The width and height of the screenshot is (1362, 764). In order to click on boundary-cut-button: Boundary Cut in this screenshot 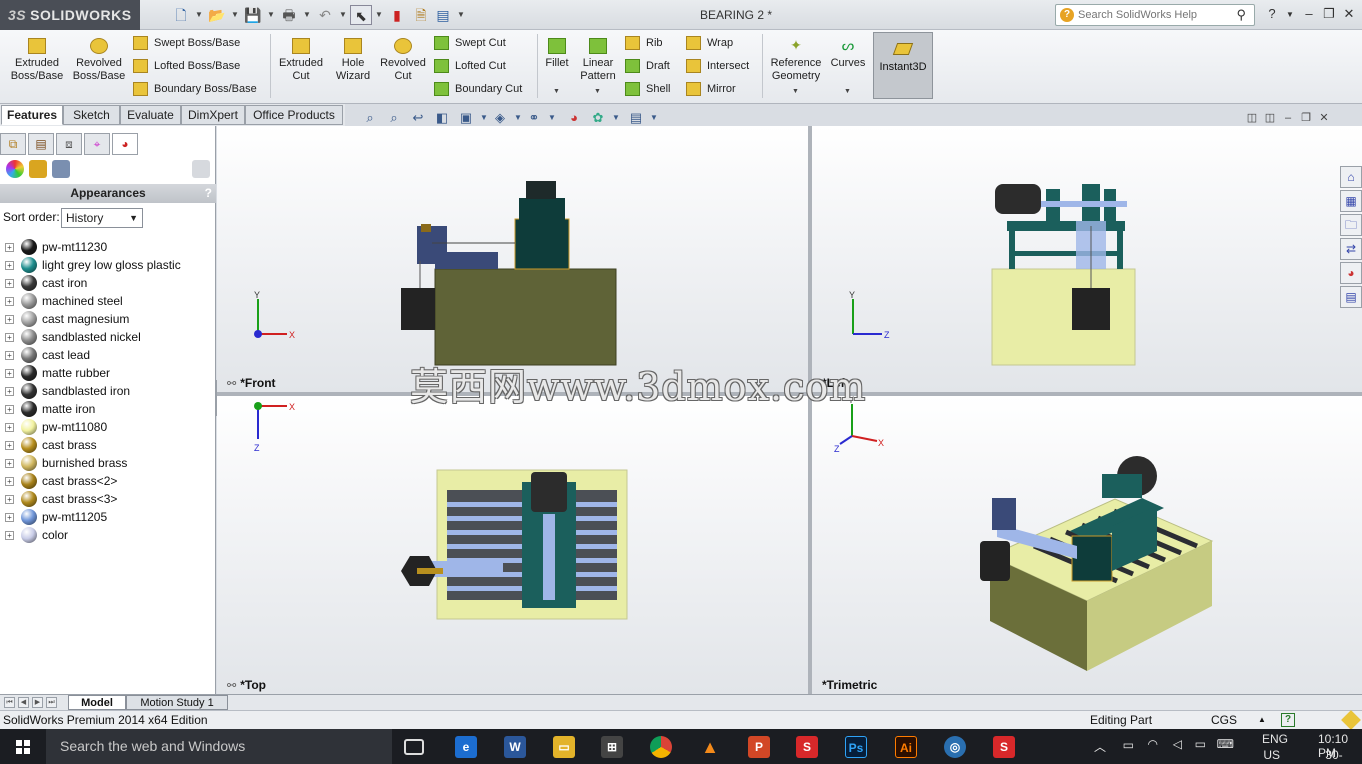, I will do `click(478, 89)`.